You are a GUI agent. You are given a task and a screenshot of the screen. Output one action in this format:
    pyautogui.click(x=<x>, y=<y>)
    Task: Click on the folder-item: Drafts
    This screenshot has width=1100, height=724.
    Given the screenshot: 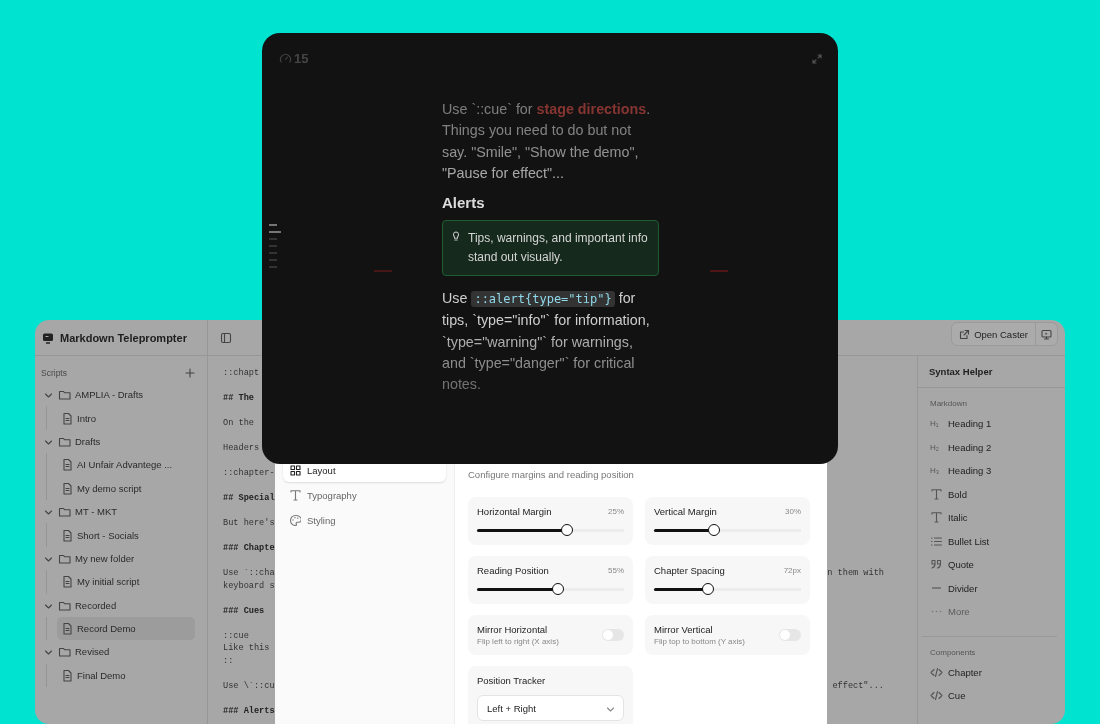 What is the action you would take?
    pyautogui.click(x=120, y=441)
    